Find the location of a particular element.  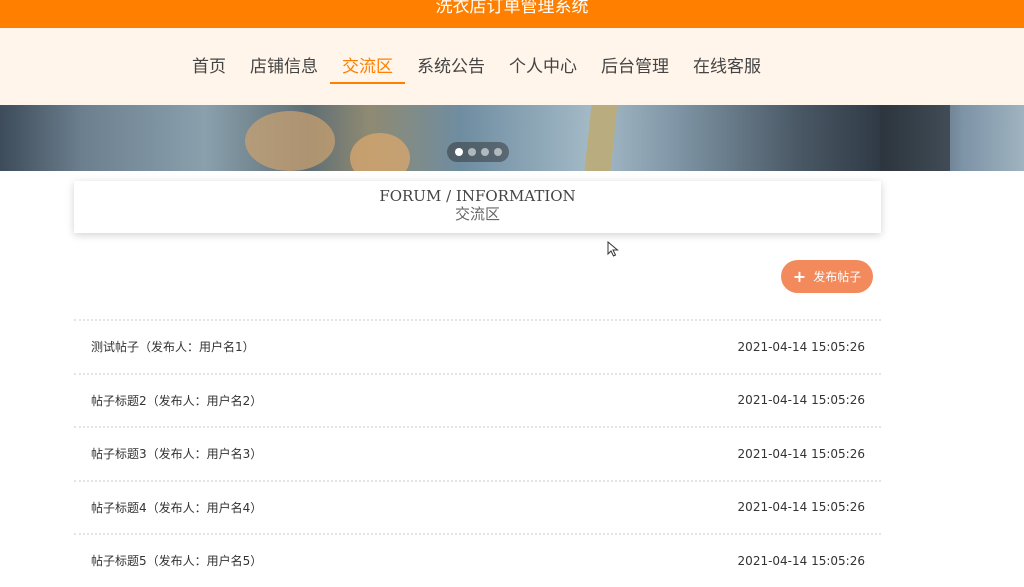

nav-item-online-service: 在线客服 is located at coordinates (727, 67).